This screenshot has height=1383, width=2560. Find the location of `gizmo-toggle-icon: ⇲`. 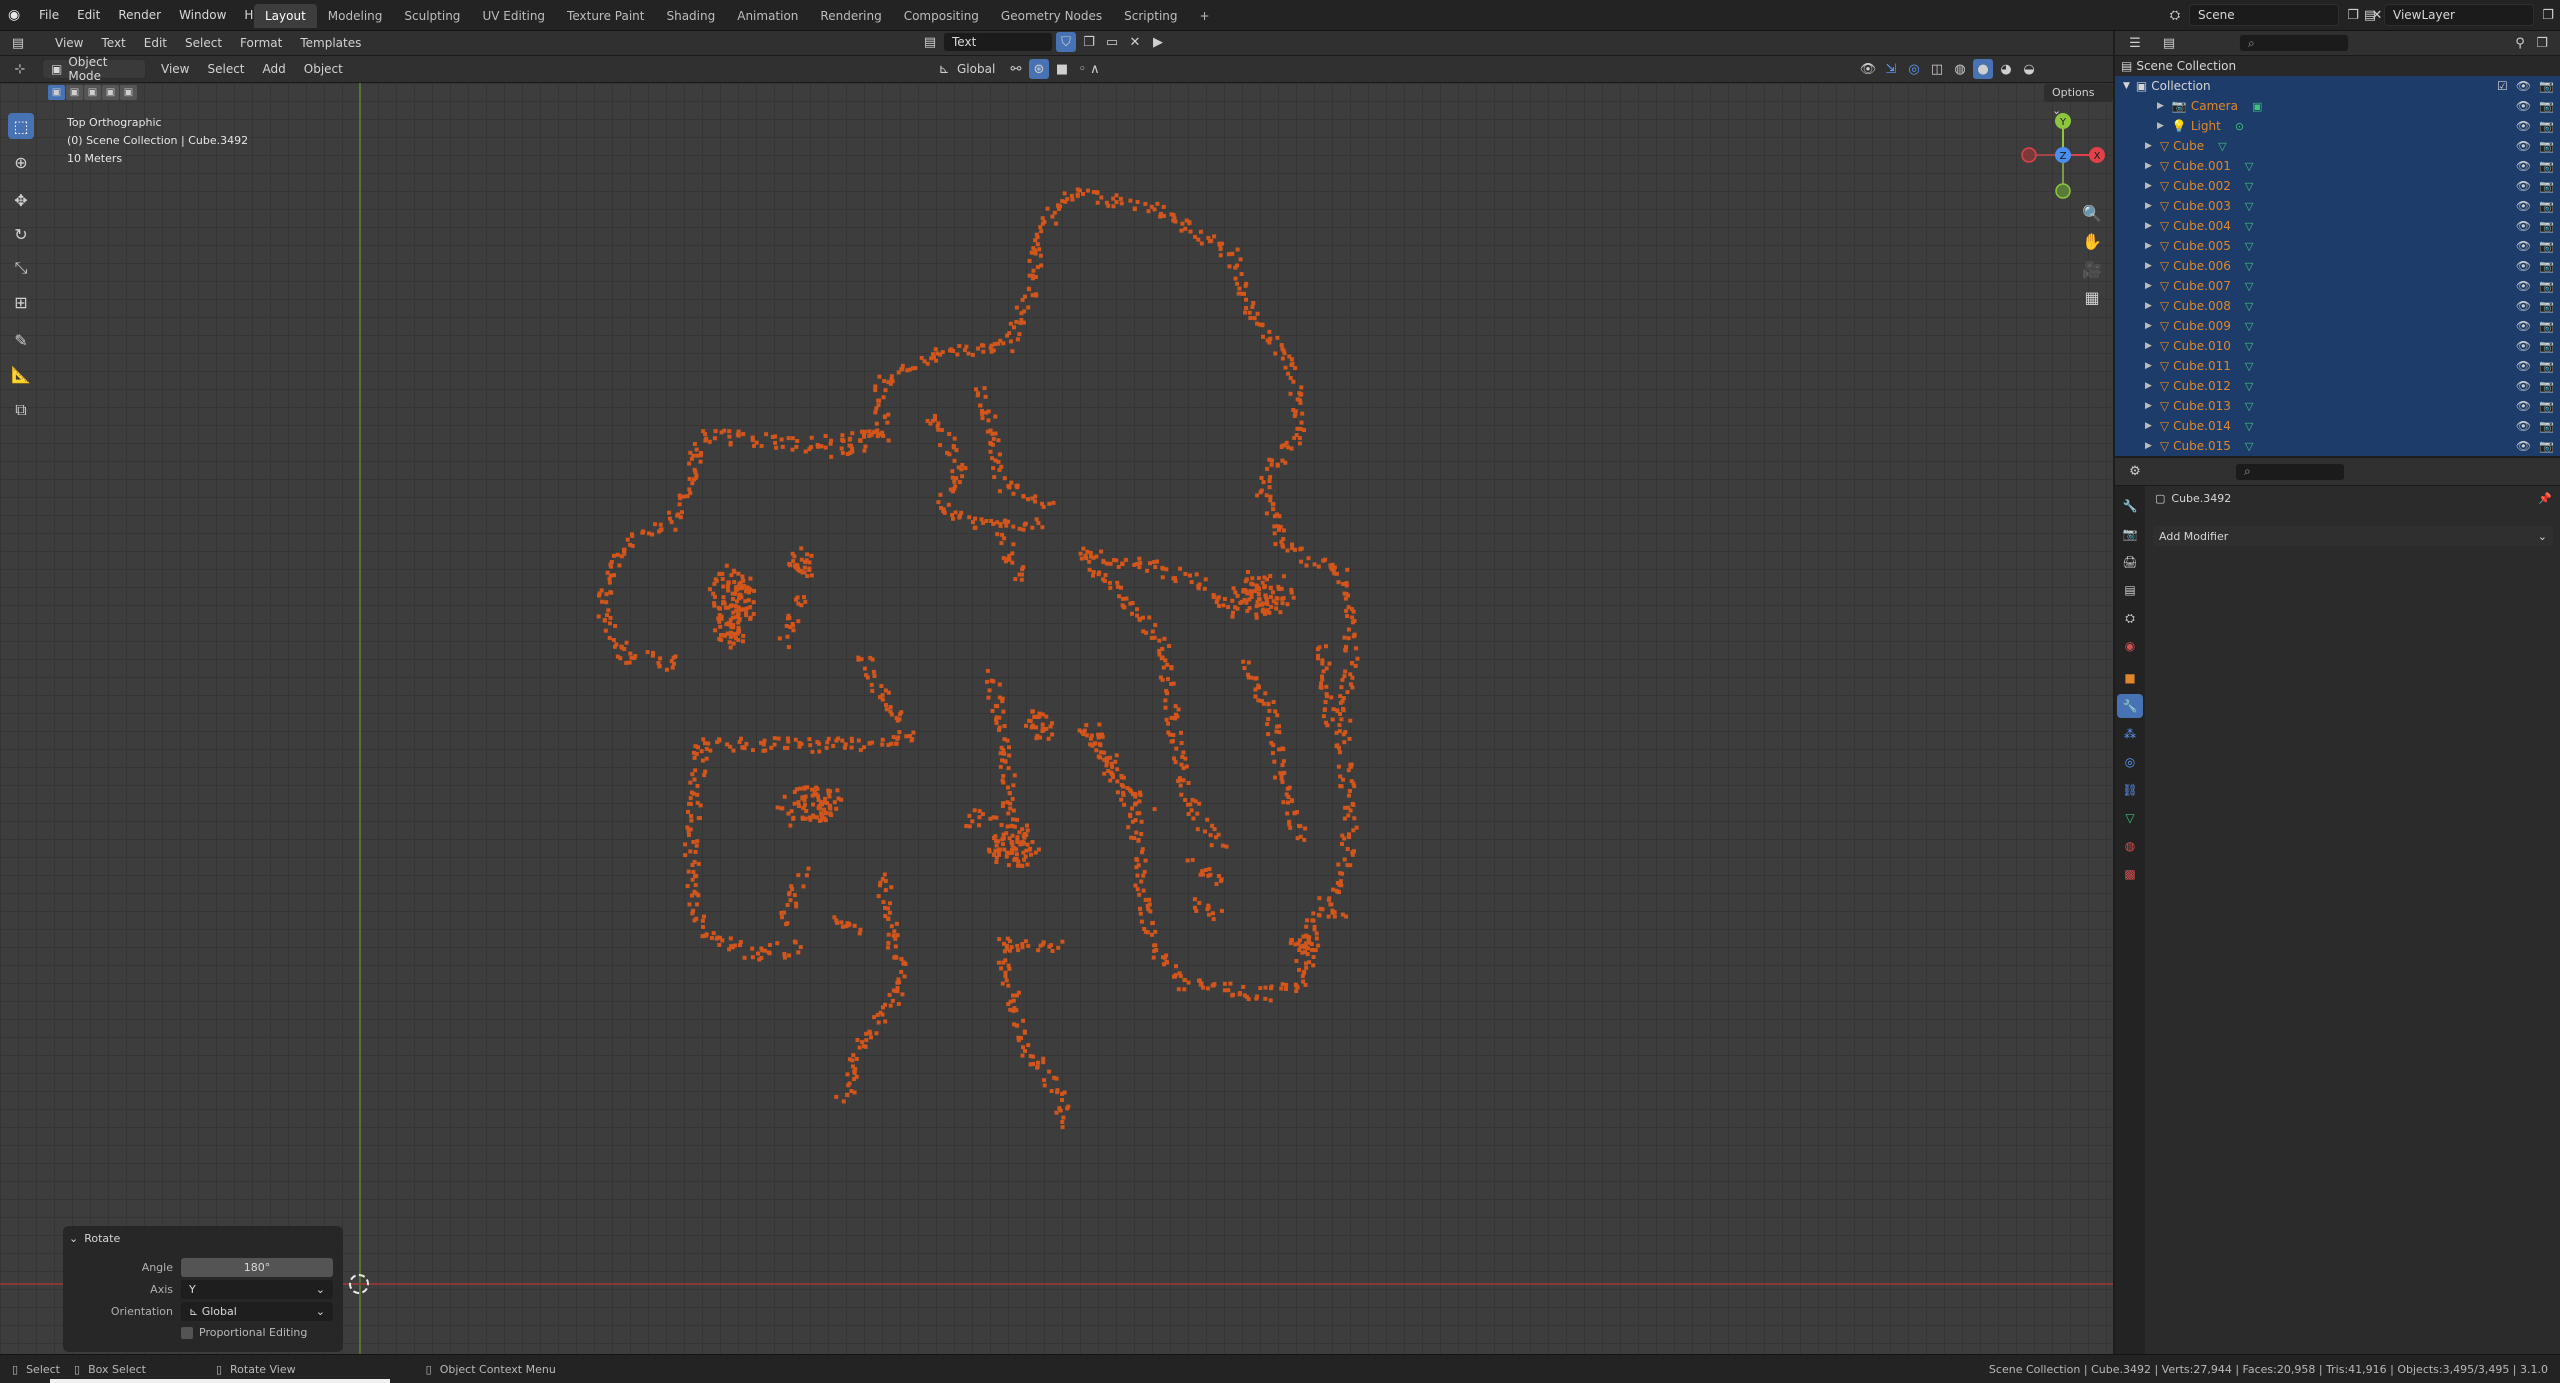

gizmo-toggle-icon: ⇲ is located at coordinates (1891, 69).